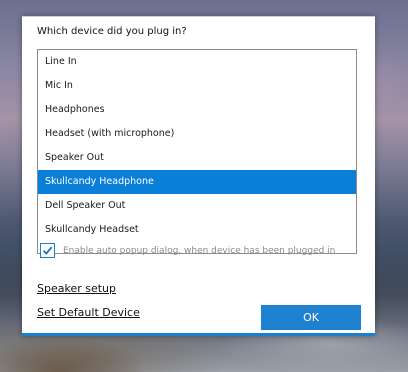  What do you see at coordinates (197, 206) in the screenshot?
I see `device-item-dell-speaker-out: Dell Speaker Out` at bounding box center [197, 206].